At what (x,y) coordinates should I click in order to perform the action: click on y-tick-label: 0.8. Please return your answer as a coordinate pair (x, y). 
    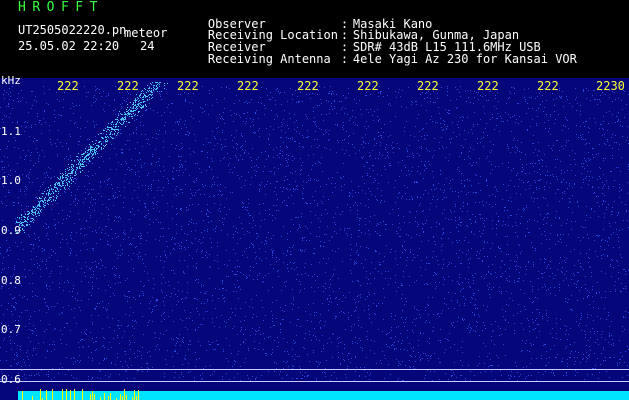
    Looking at the image, I should click on (11, 280).